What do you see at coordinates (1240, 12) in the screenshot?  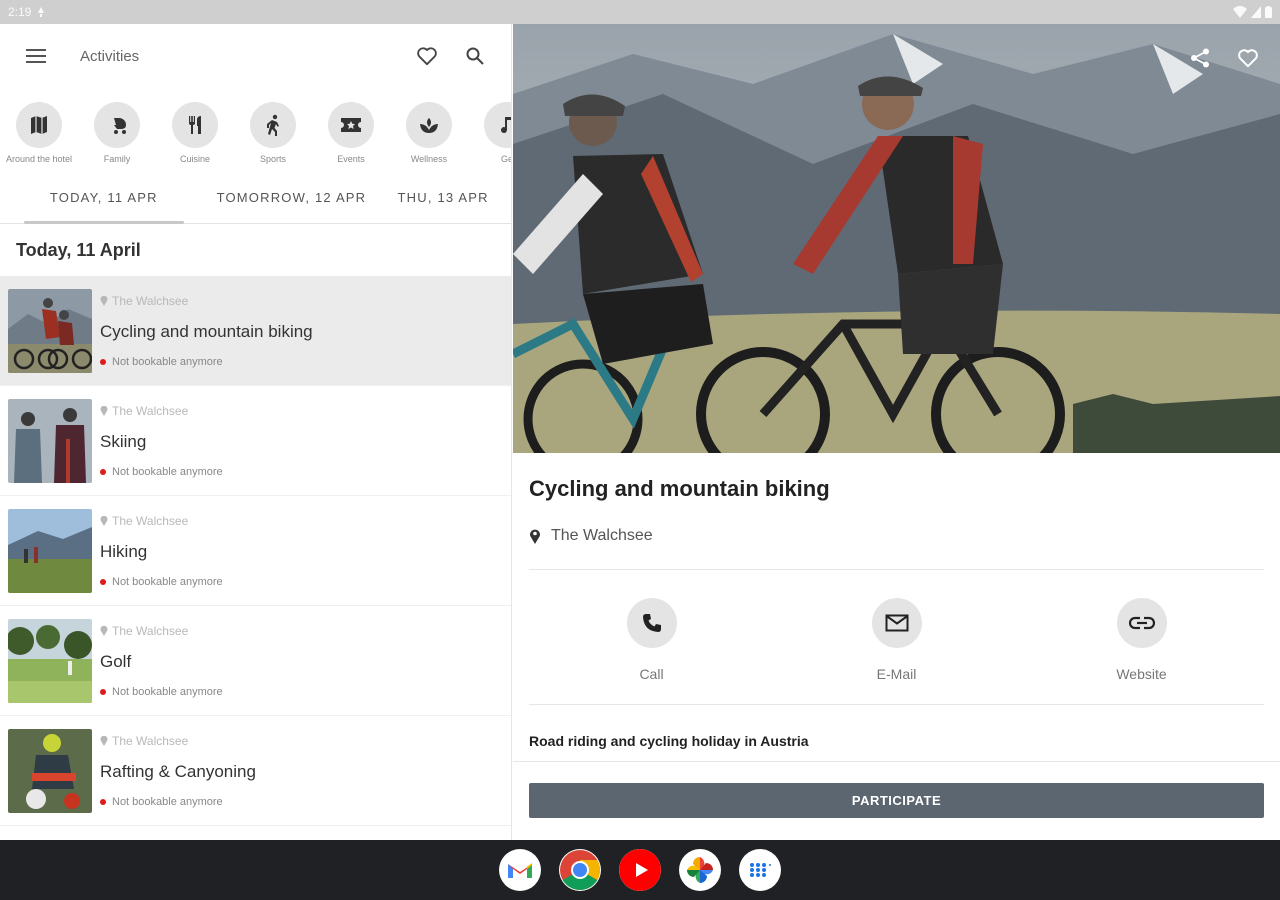 I see `wifi-icon` at bounding box center [1240, 12].